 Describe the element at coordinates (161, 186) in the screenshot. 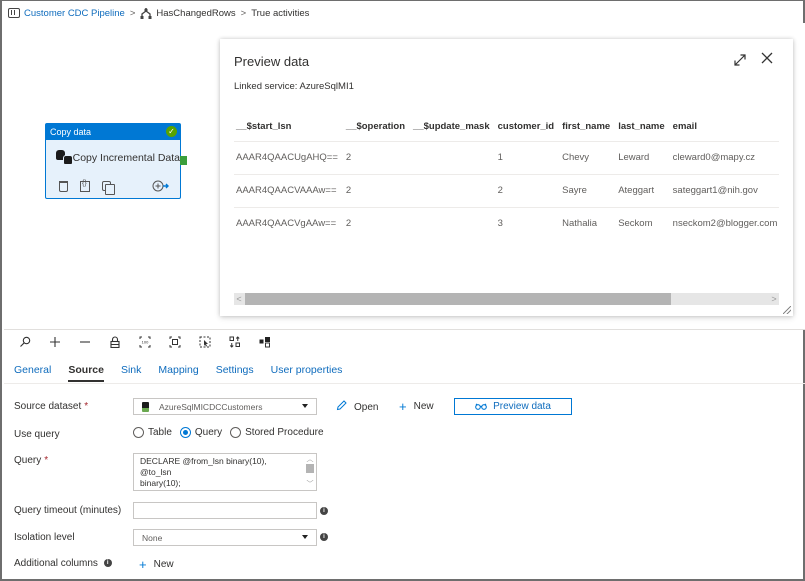

I see `add-output-icon` at that location.